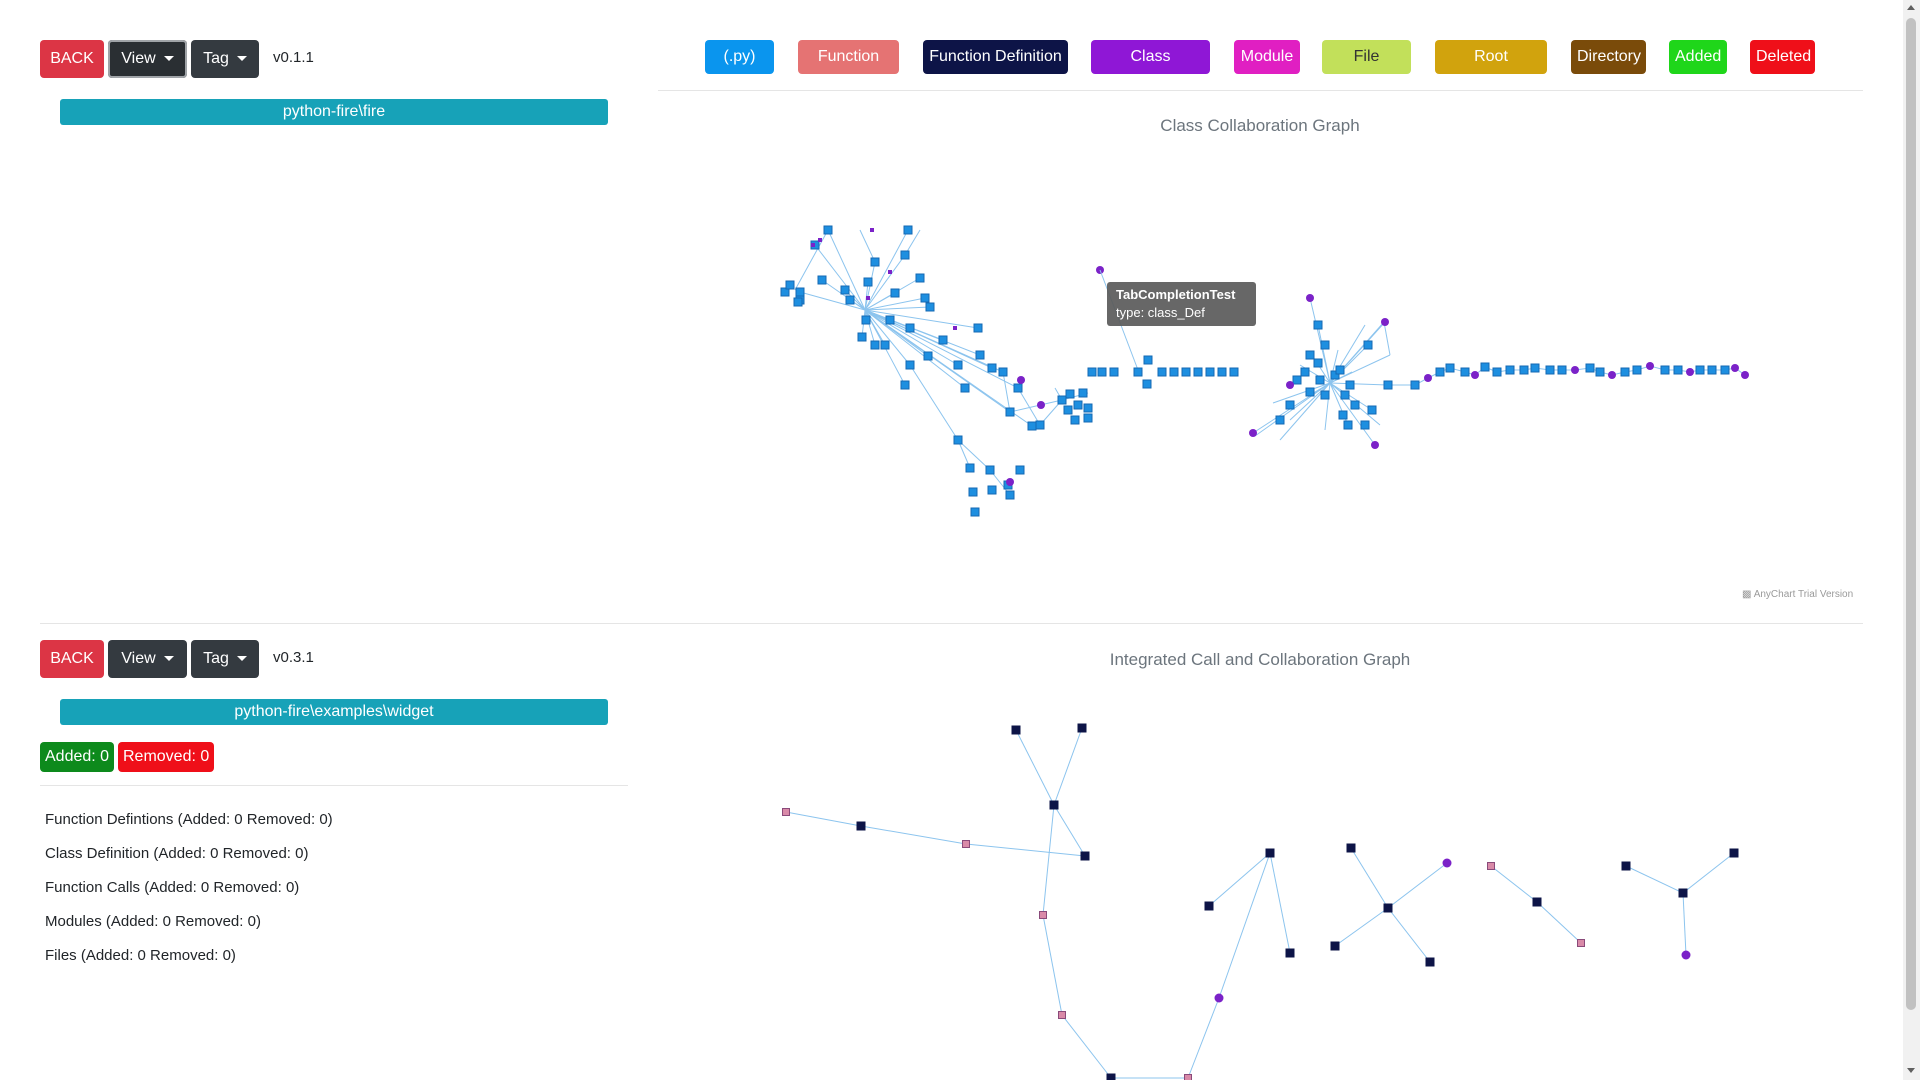 The height and width of the screenshot is (1080, 1920). Describe the element at coordinates (1911, 514) in the screenshot. I see `scrollbar-thumb` at that location.